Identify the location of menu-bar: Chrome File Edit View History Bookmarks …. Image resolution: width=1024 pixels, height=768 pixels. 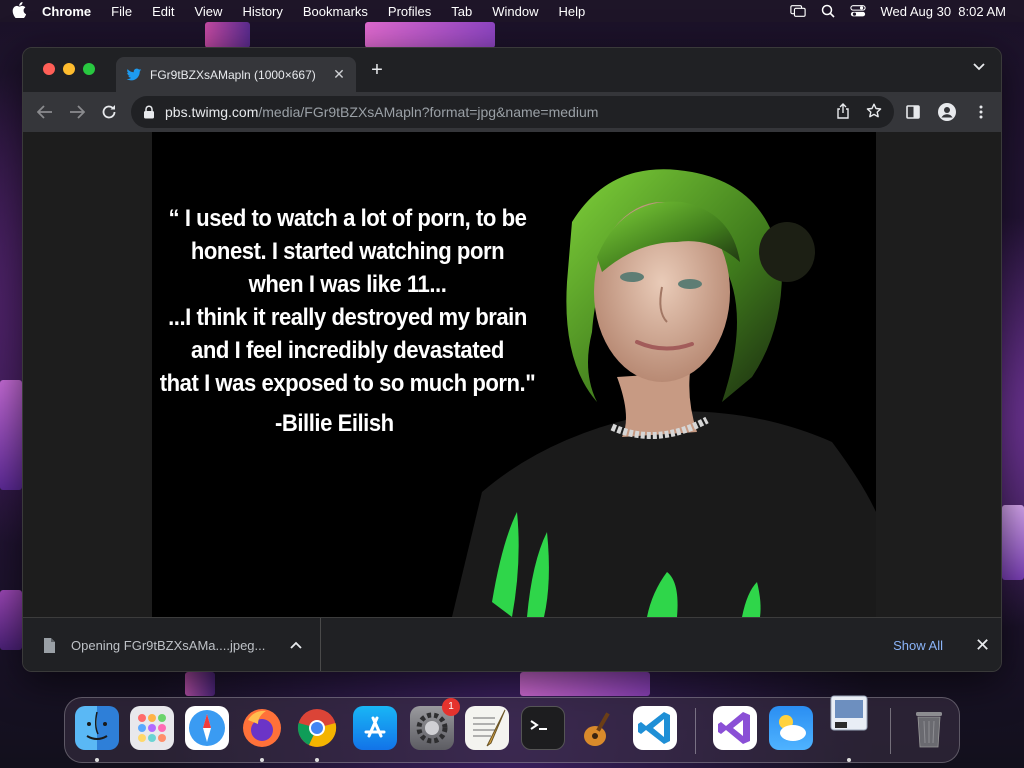
(512, 11).